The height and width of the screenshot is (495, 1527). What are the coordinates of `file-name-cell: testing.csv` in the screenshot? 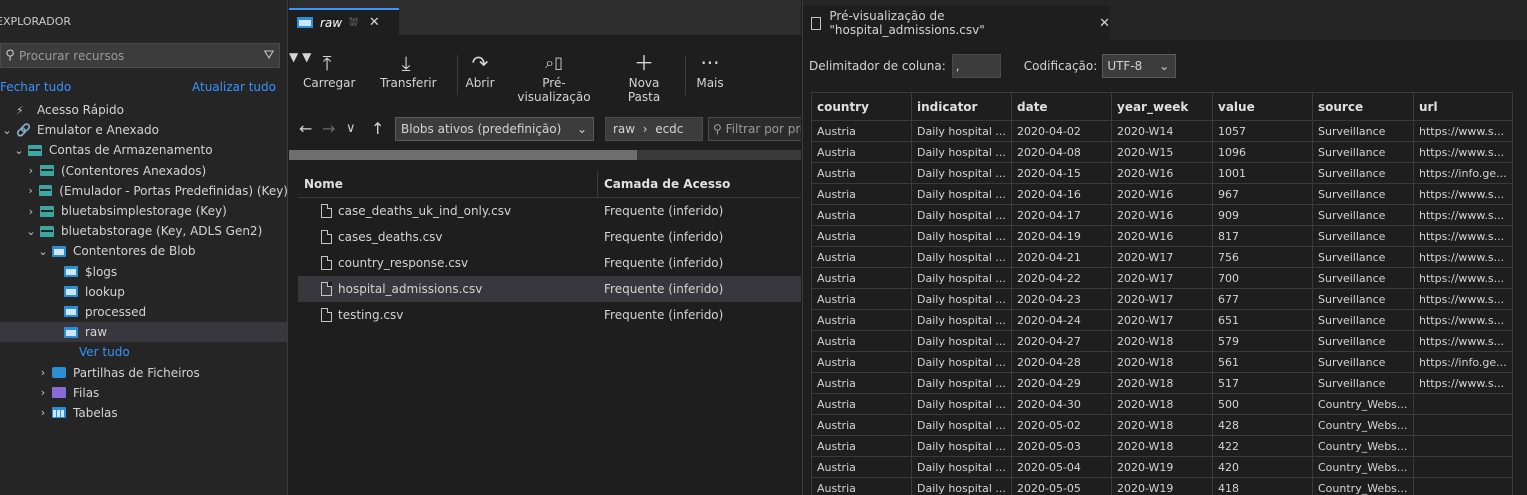 It's located at (448, 315).